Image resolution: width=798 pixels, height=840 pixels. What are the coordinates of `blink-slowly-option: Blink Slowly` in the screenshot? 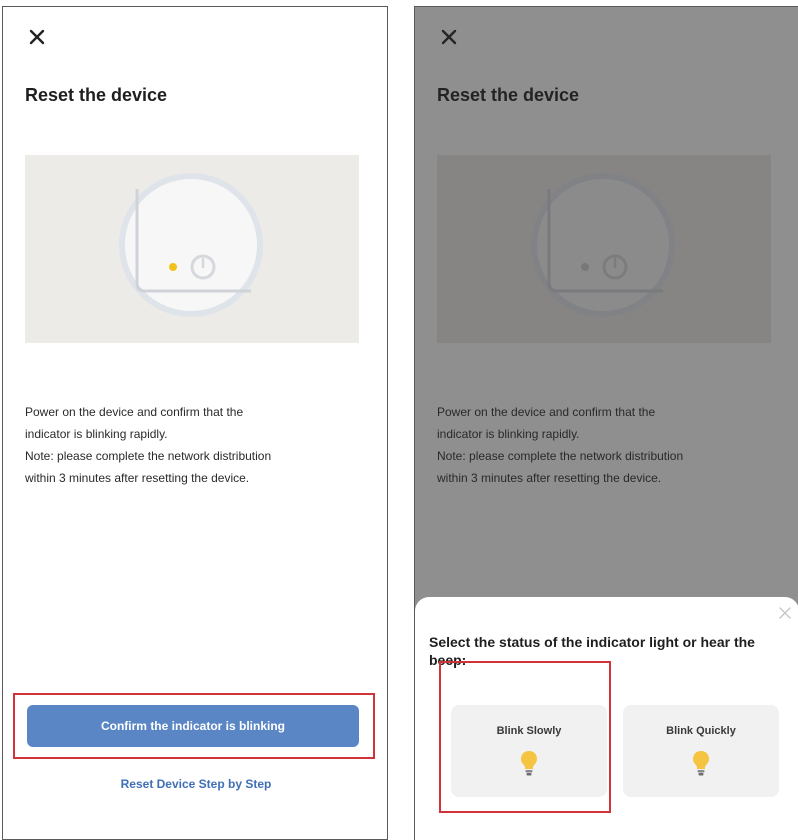 It's located at (529, 751).